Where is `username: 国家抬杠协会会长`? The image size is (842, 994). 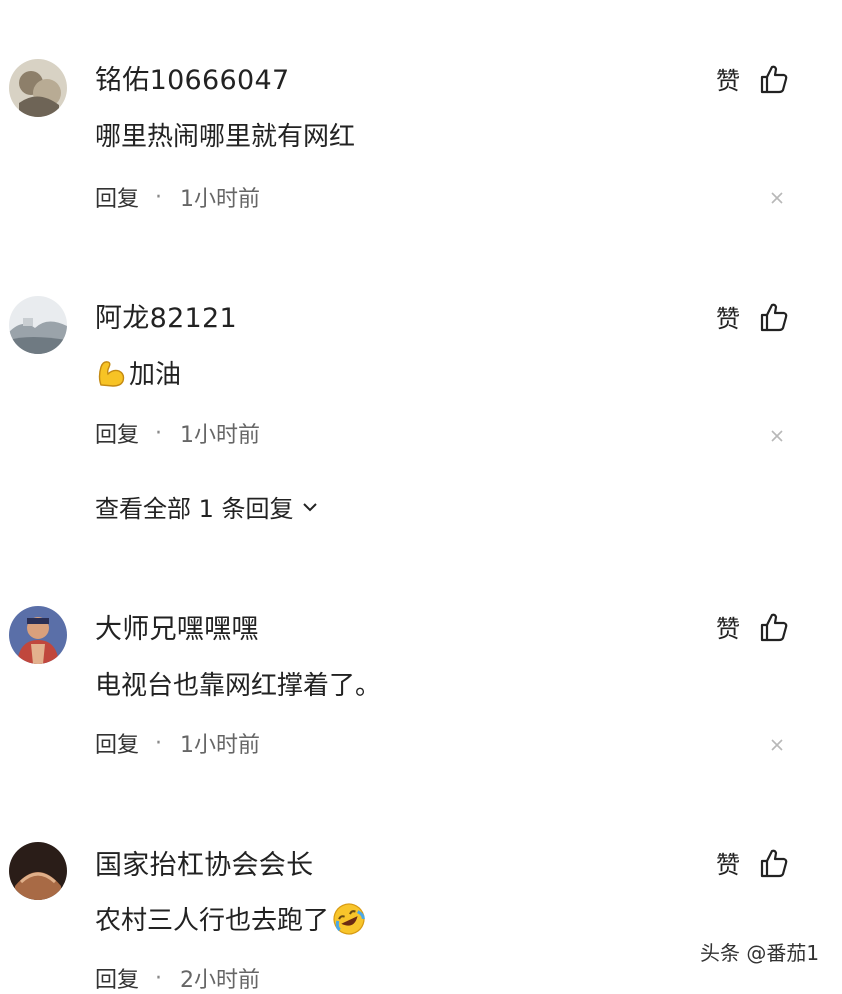 username: 国家抬杠协会会长 is located at coordinates (204, 862).